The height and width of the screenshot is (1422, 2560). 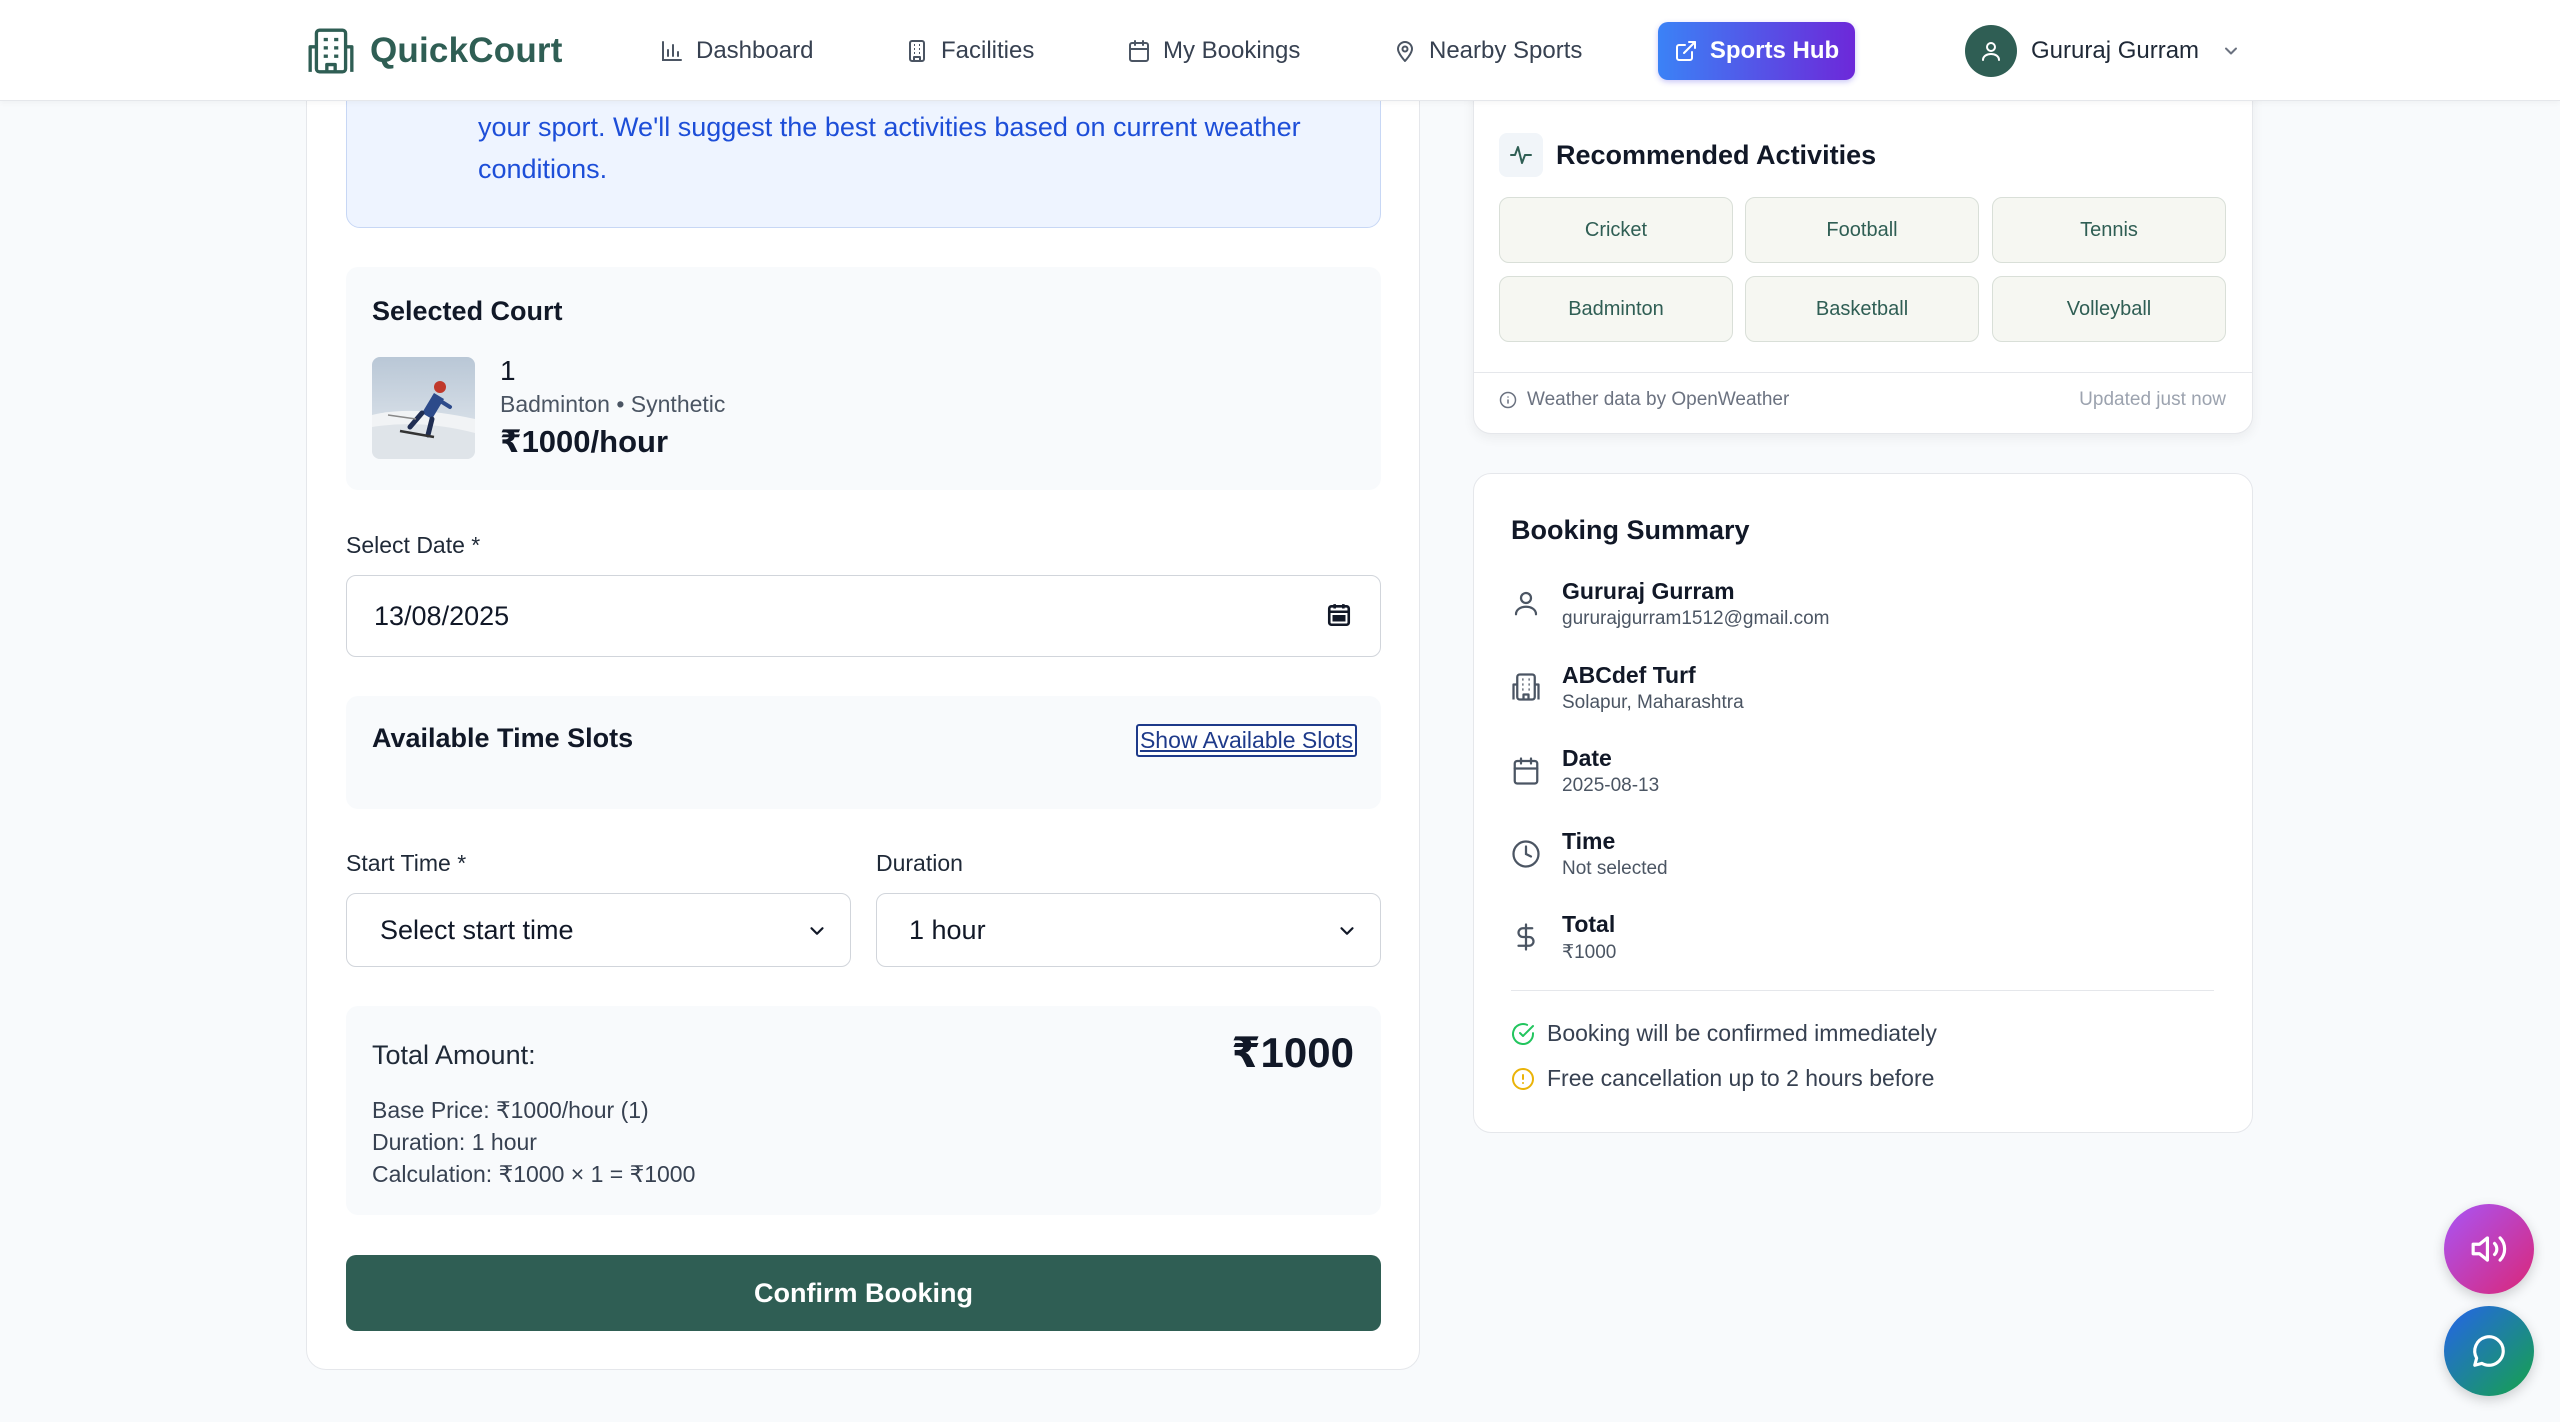 I want to click on activity-badminton: Badminton, so click(x=1616, y=309).